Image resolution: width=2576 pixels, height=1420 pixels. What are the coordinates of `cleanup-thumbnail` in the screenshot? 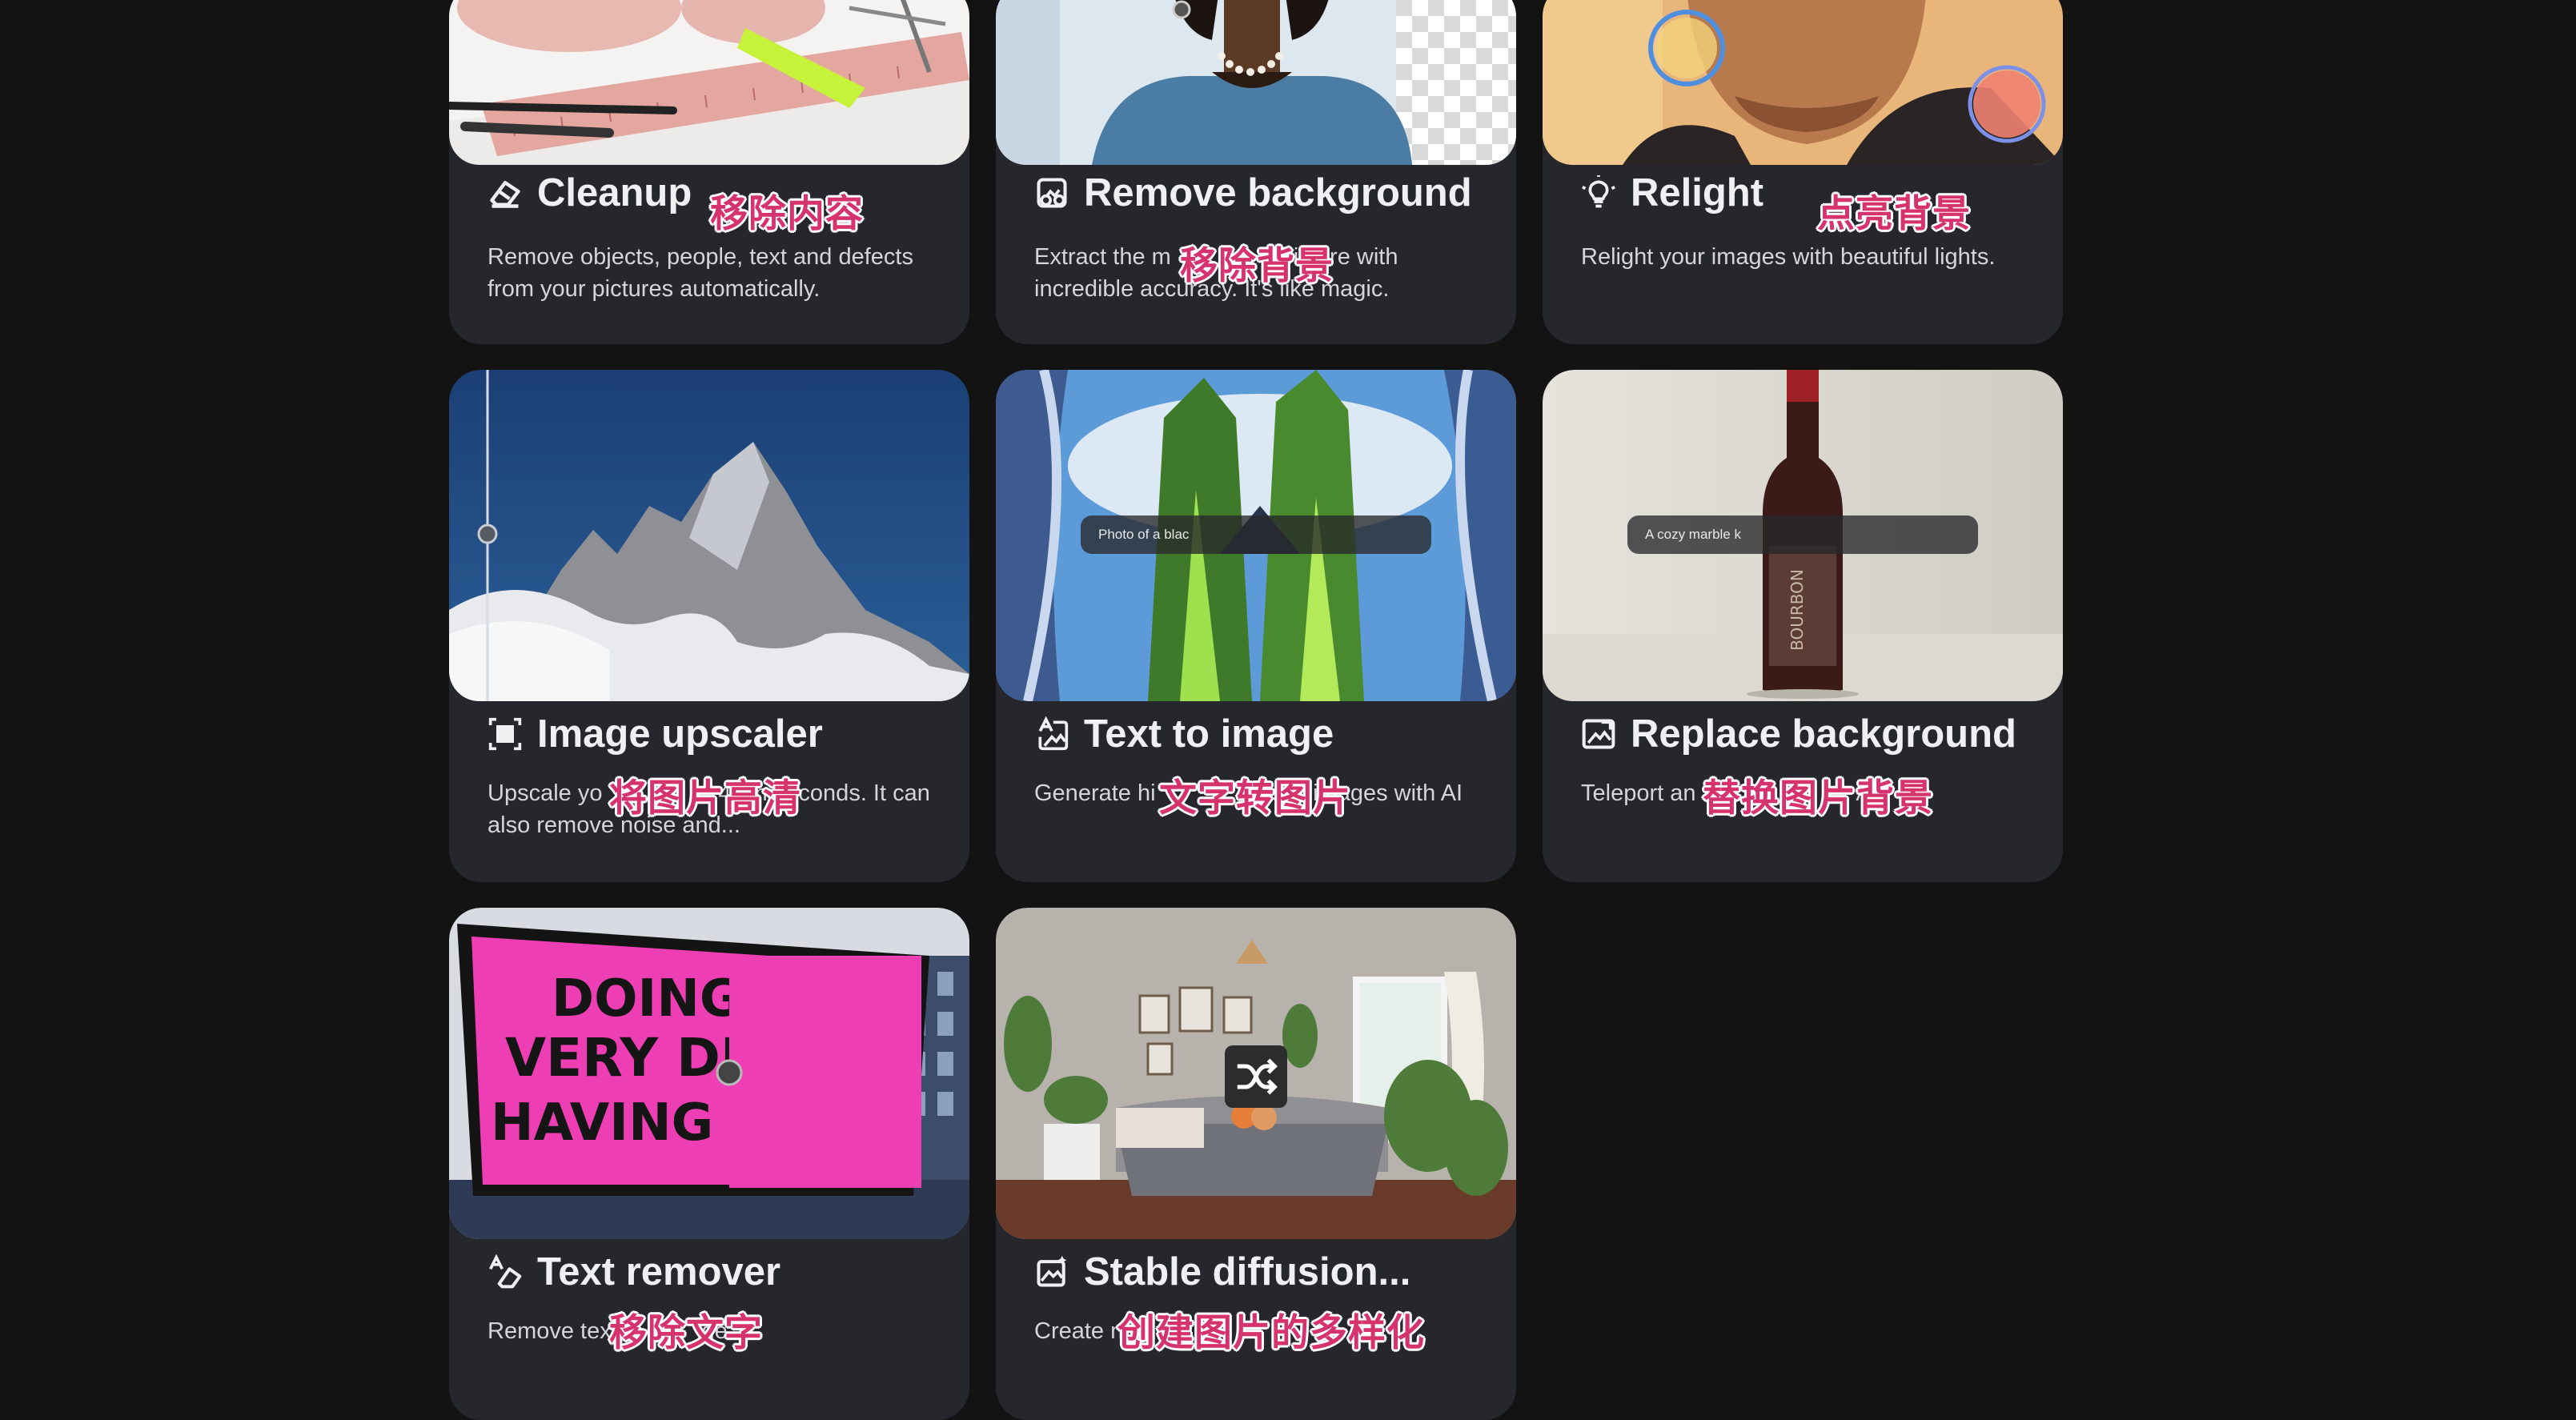 It's located at (709, 82).